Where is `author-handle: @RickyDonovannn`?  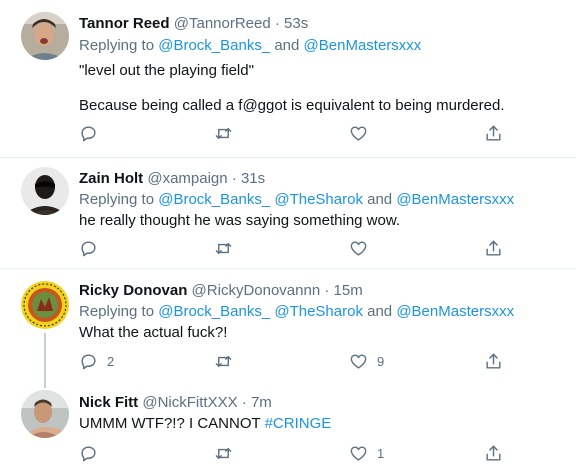 author-handle: @RickyDonovannn is located at coordinates (256, 290).